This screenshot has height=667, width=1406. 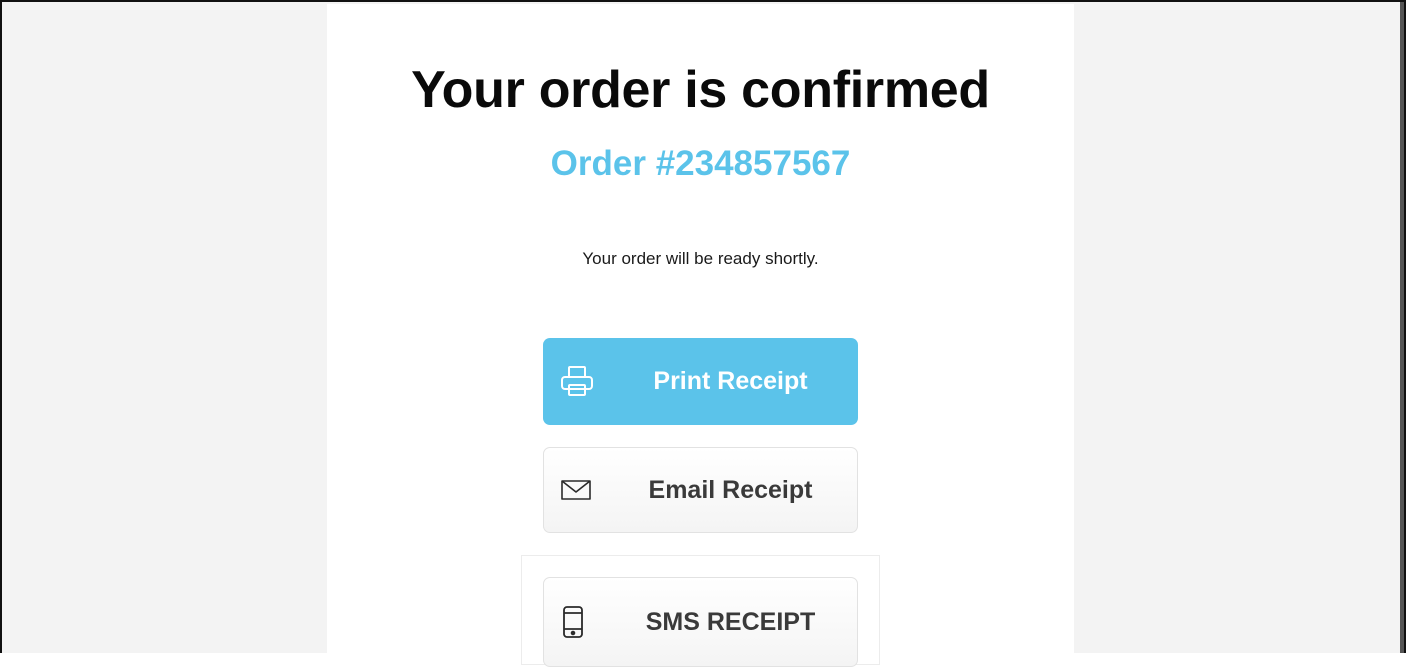 I want to click on status-message: Your order will be ready shortly., so click(x=700, y=258).